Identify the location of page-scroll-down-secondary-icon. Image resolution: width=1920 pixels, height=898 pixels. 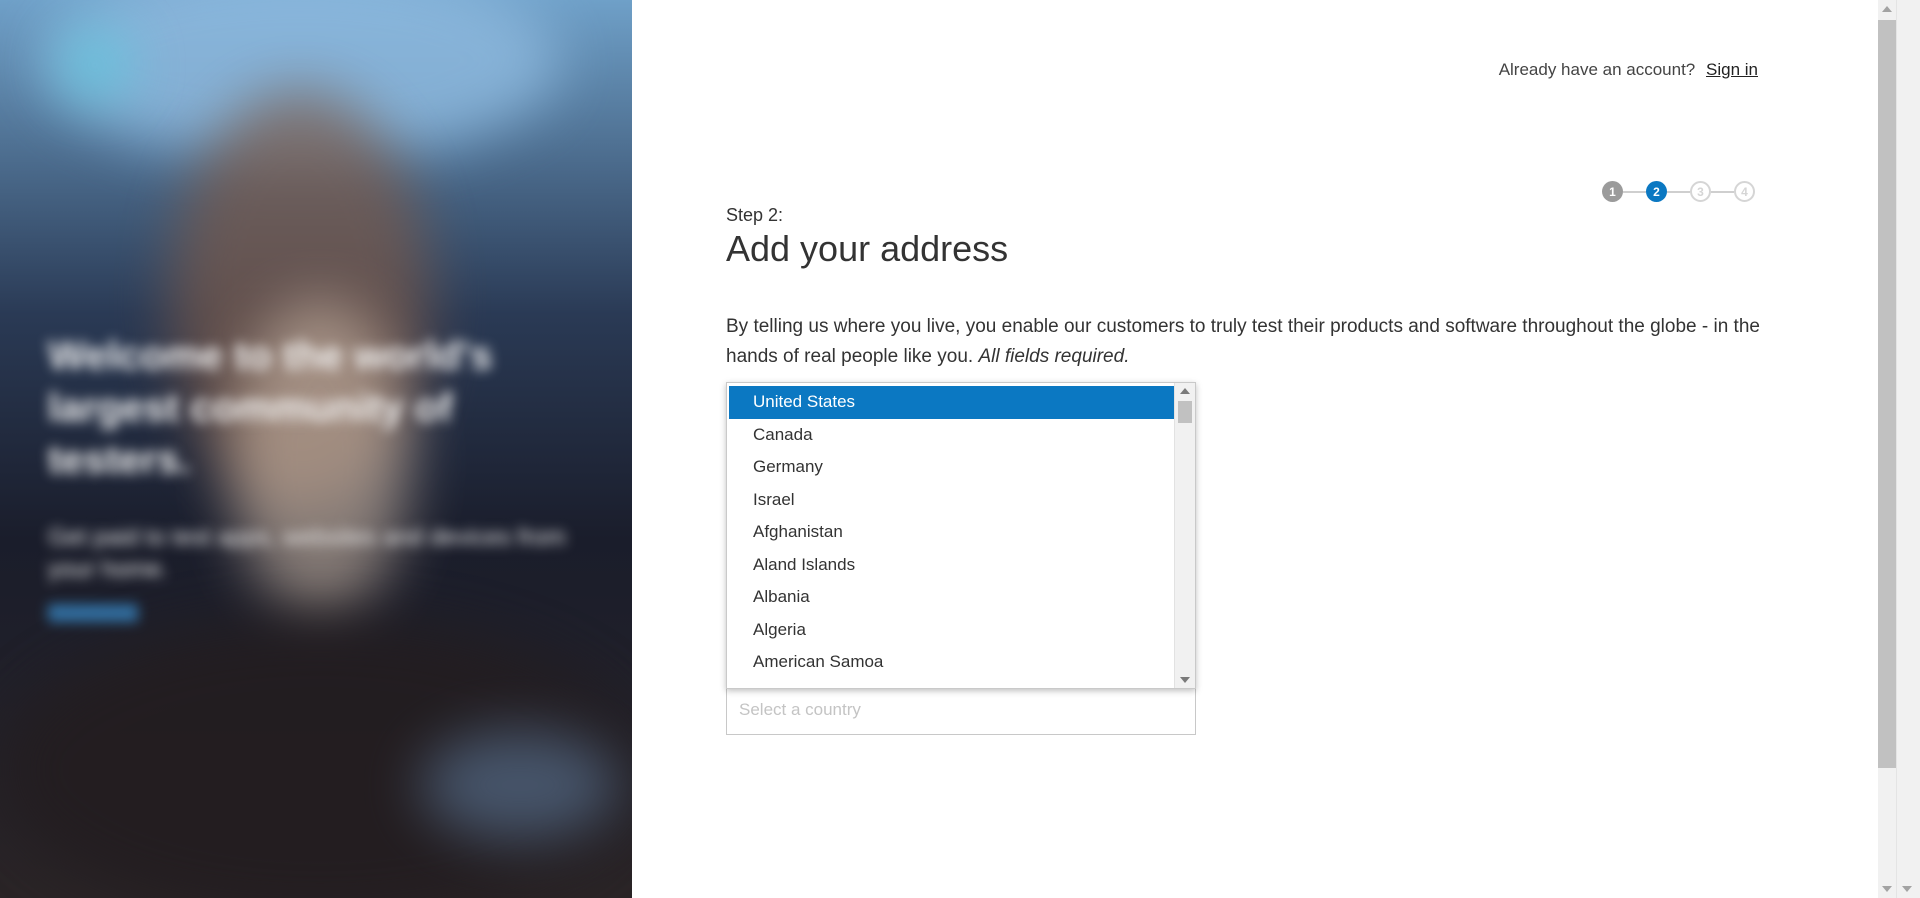
(1907, 889).